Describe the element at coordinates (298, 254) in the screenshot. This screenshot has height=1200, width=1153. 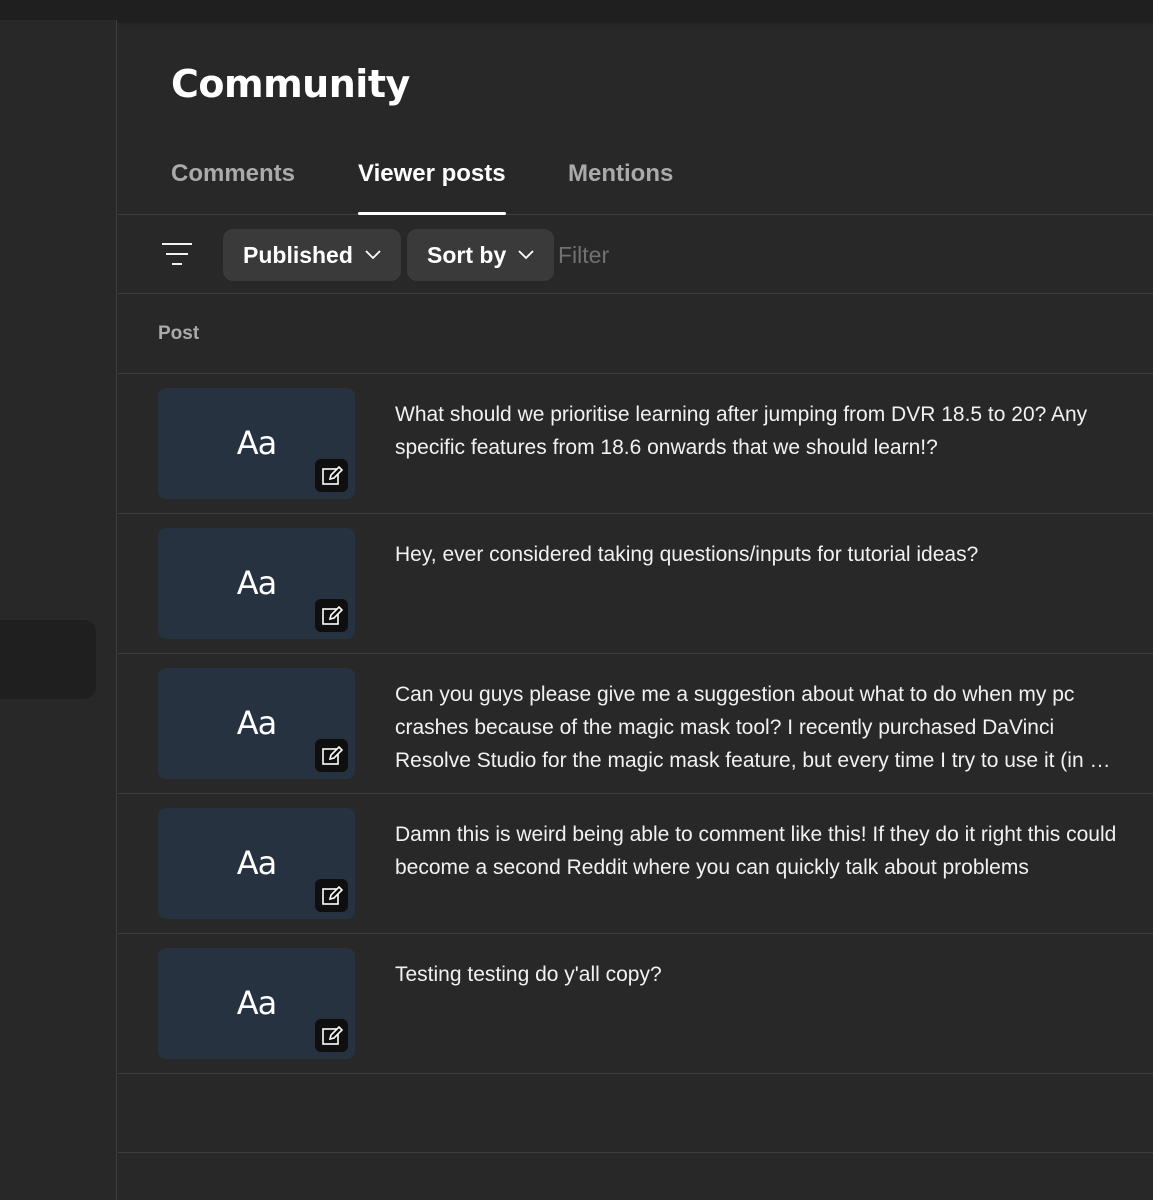
I see `published-label: Published` at that location.